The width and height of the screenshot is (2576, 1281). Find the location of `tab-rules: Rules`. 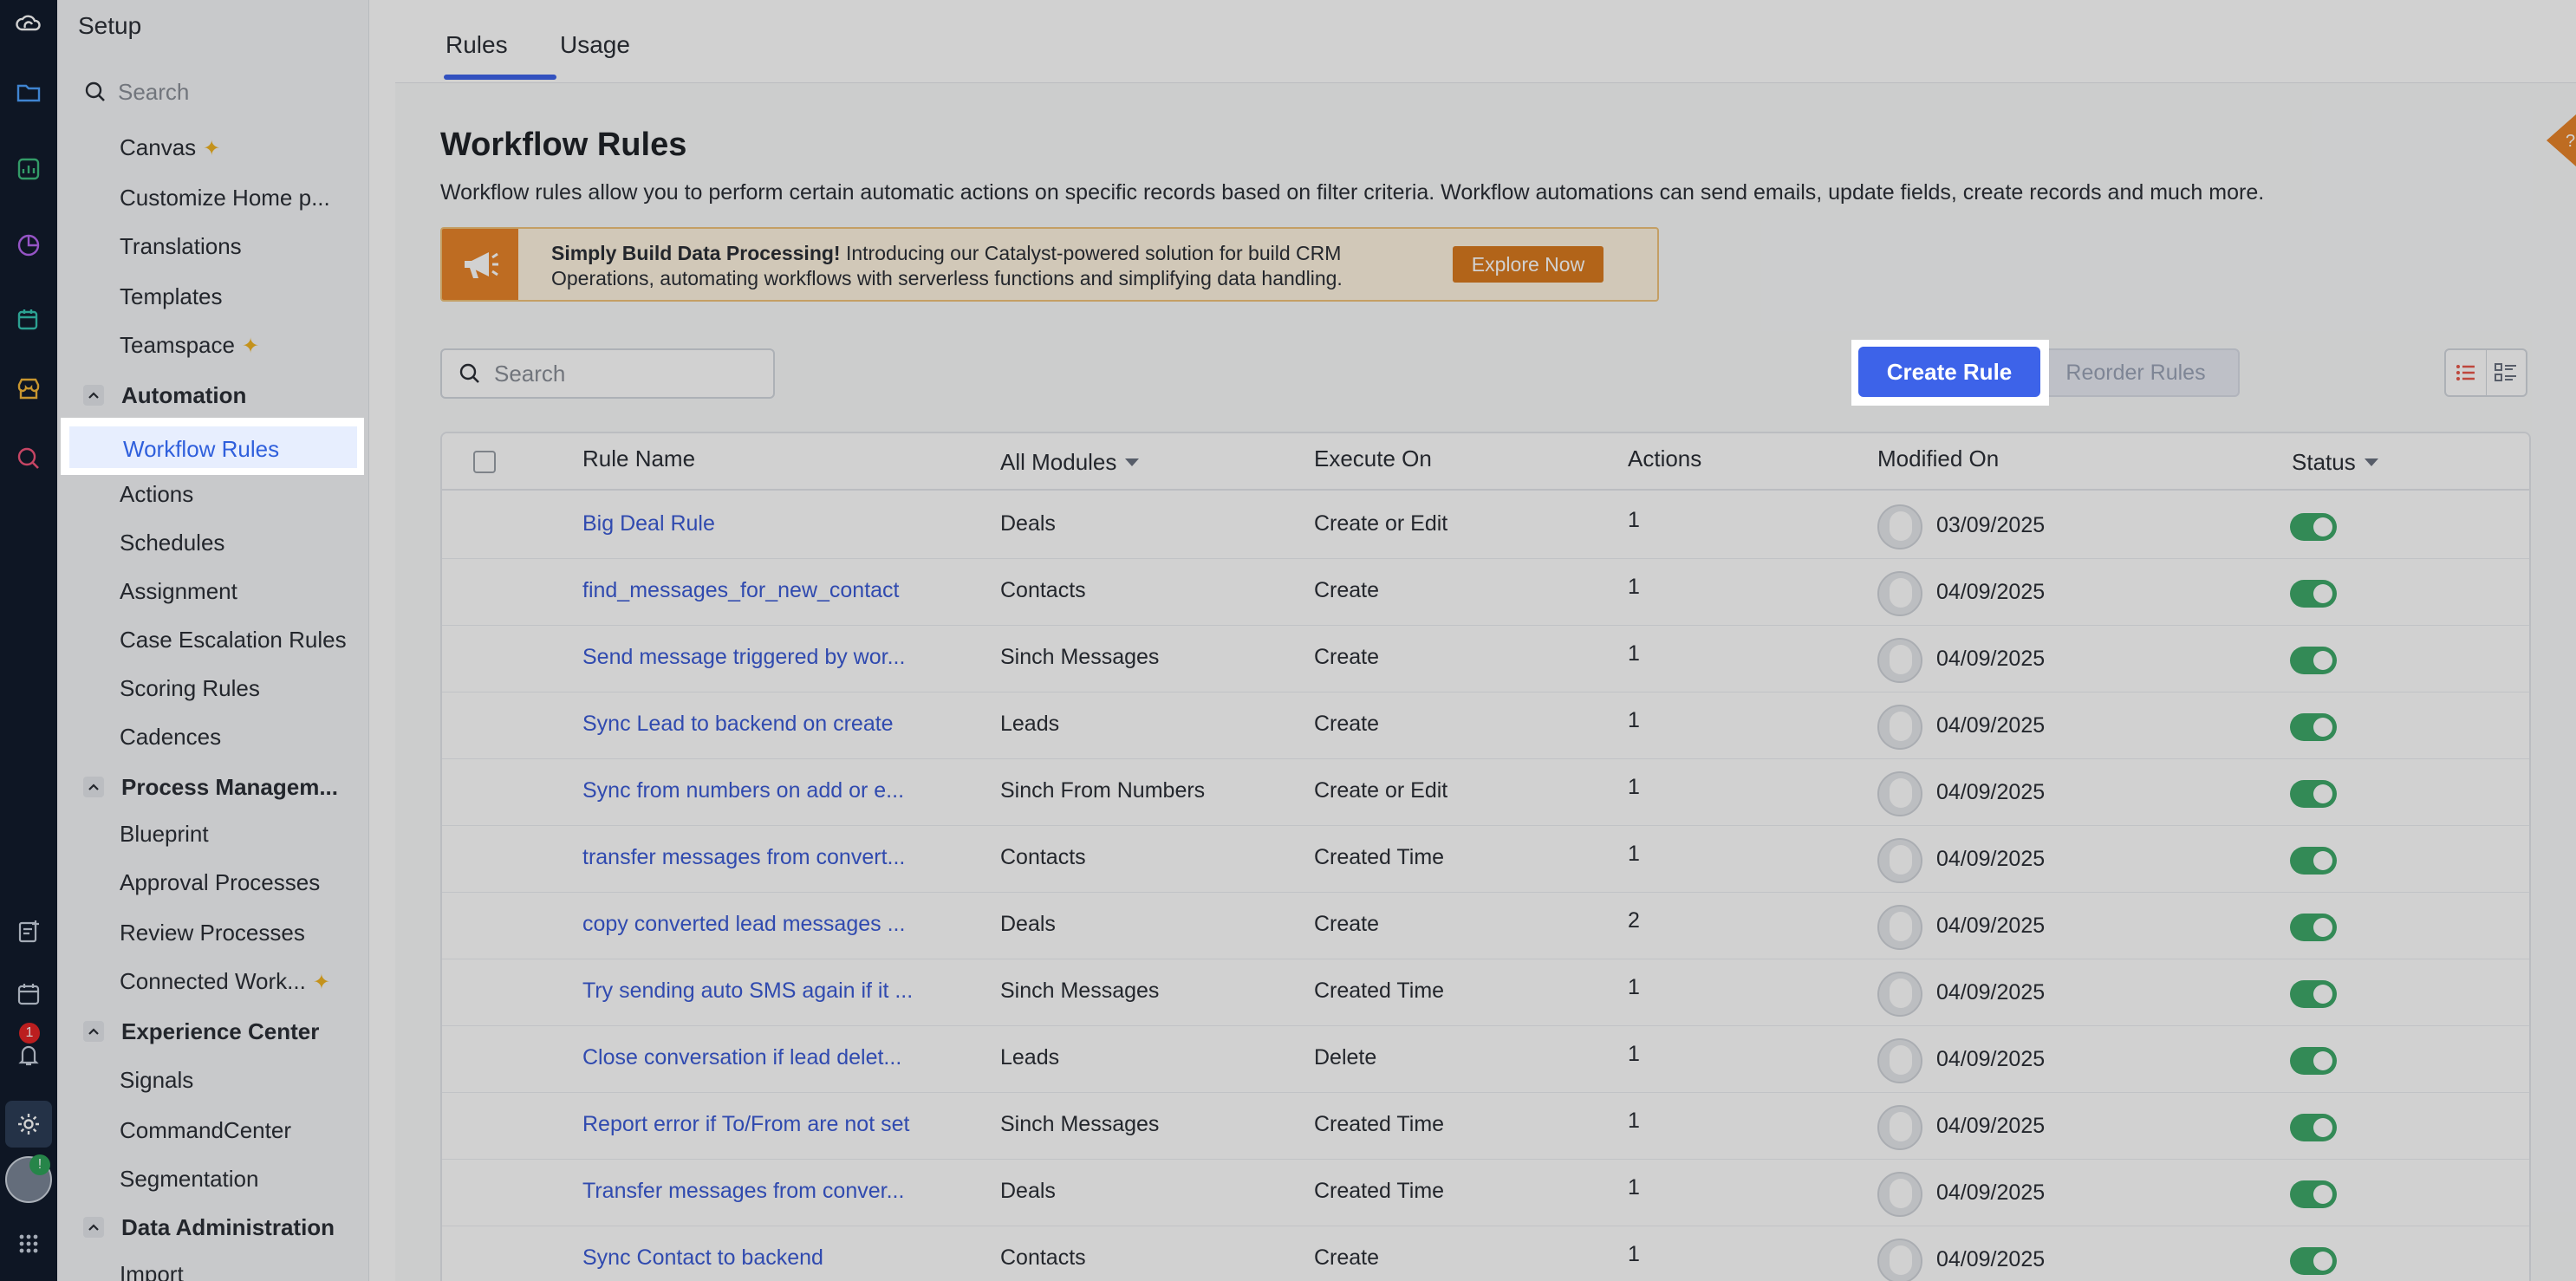

tab-rules: Rules is located at coordinates (477, 45).